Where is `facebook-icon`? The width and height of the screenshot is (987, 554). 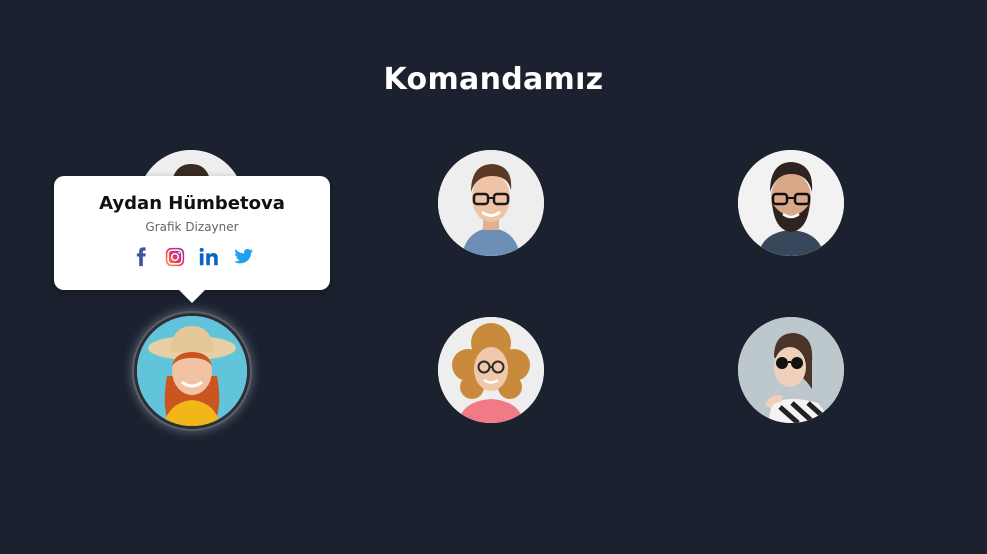 facebook-icon is located at coordinates (141, 257).